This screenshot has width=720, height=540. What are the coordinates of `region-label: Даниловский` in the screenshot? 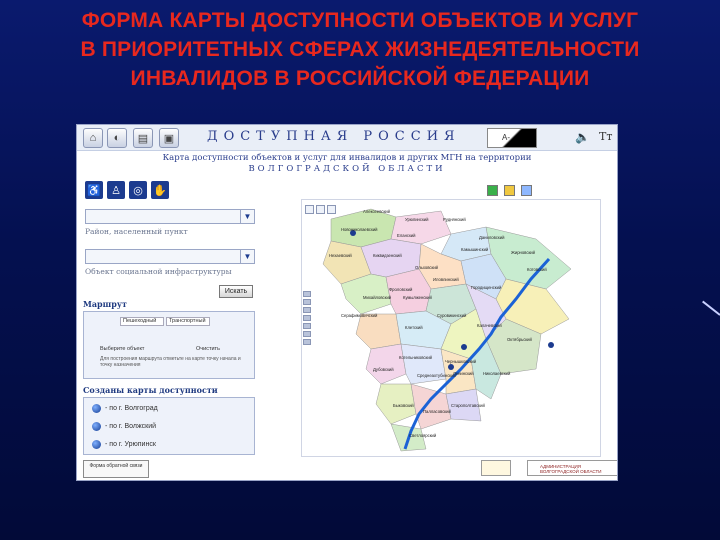 It's located at (492, 237).